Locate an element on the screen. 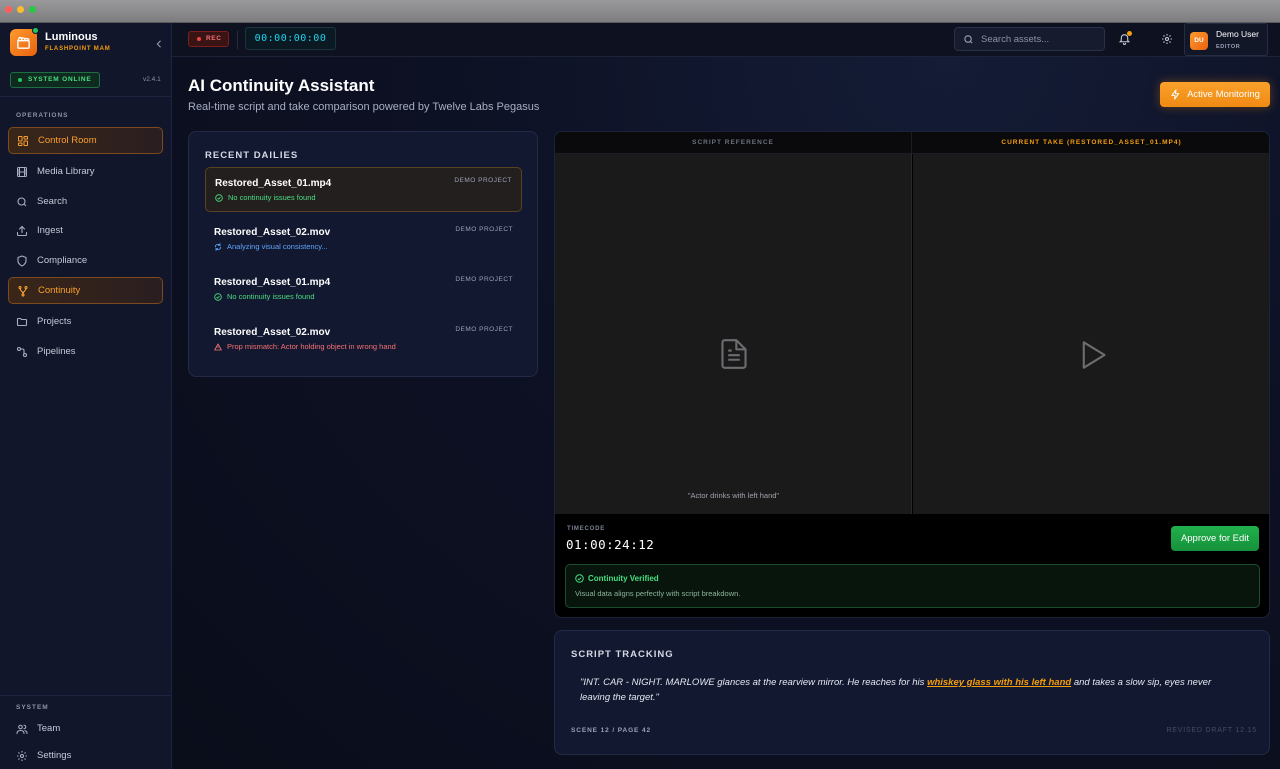 The height and width of the screenshot is (769, 1280). take-timecode: 01:00:24:12 is located at coordinates (610, 544).